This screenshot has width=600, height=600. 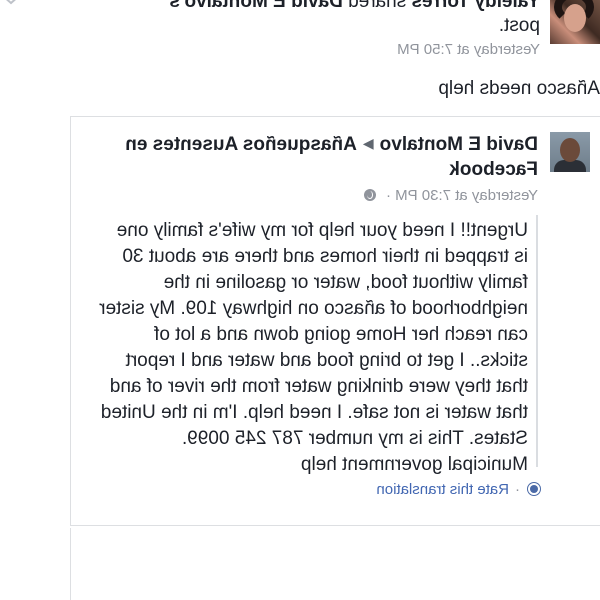 What do you see at coordinates (369, 195) in the screenshot?
I see `globe-icon` at bounding box center [369, 195].